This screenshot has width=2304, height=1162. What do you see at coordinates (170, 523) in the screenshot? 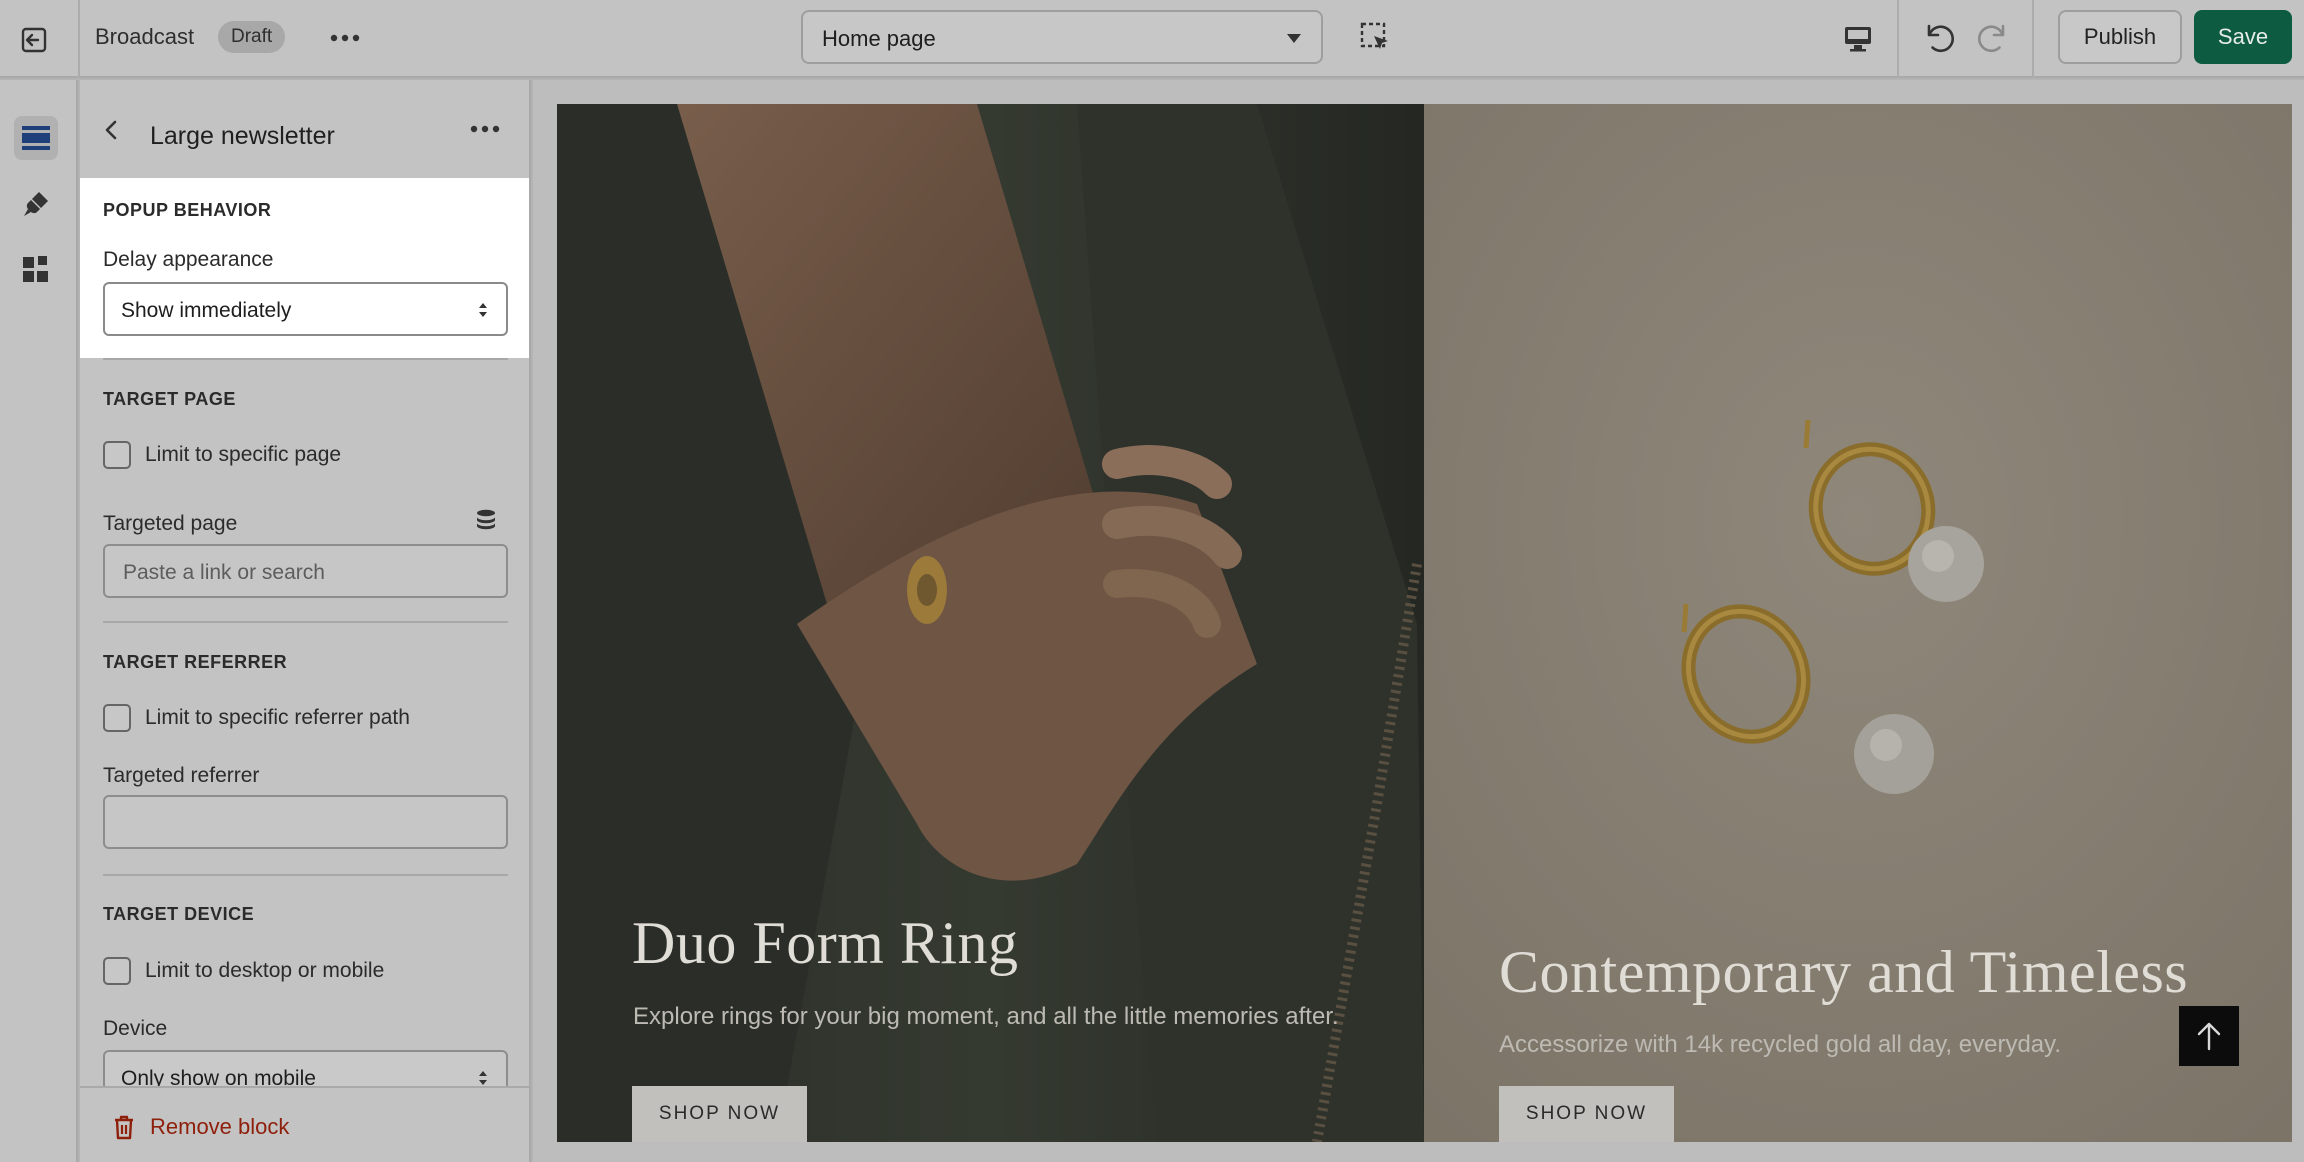
I see `targeted-page-label: Targeted page` at bounding box center [170, 523].